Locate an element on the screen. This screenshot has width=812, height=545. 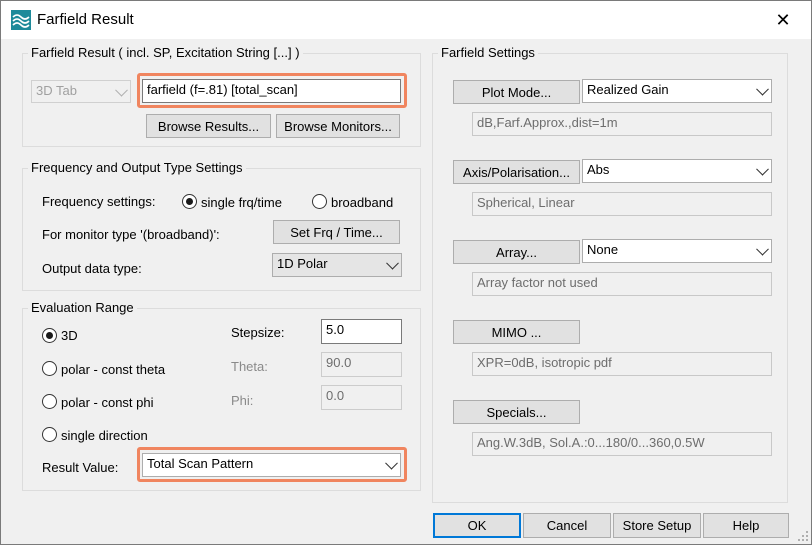
cancel-button: Cancel is located at coordinates (567, 525).